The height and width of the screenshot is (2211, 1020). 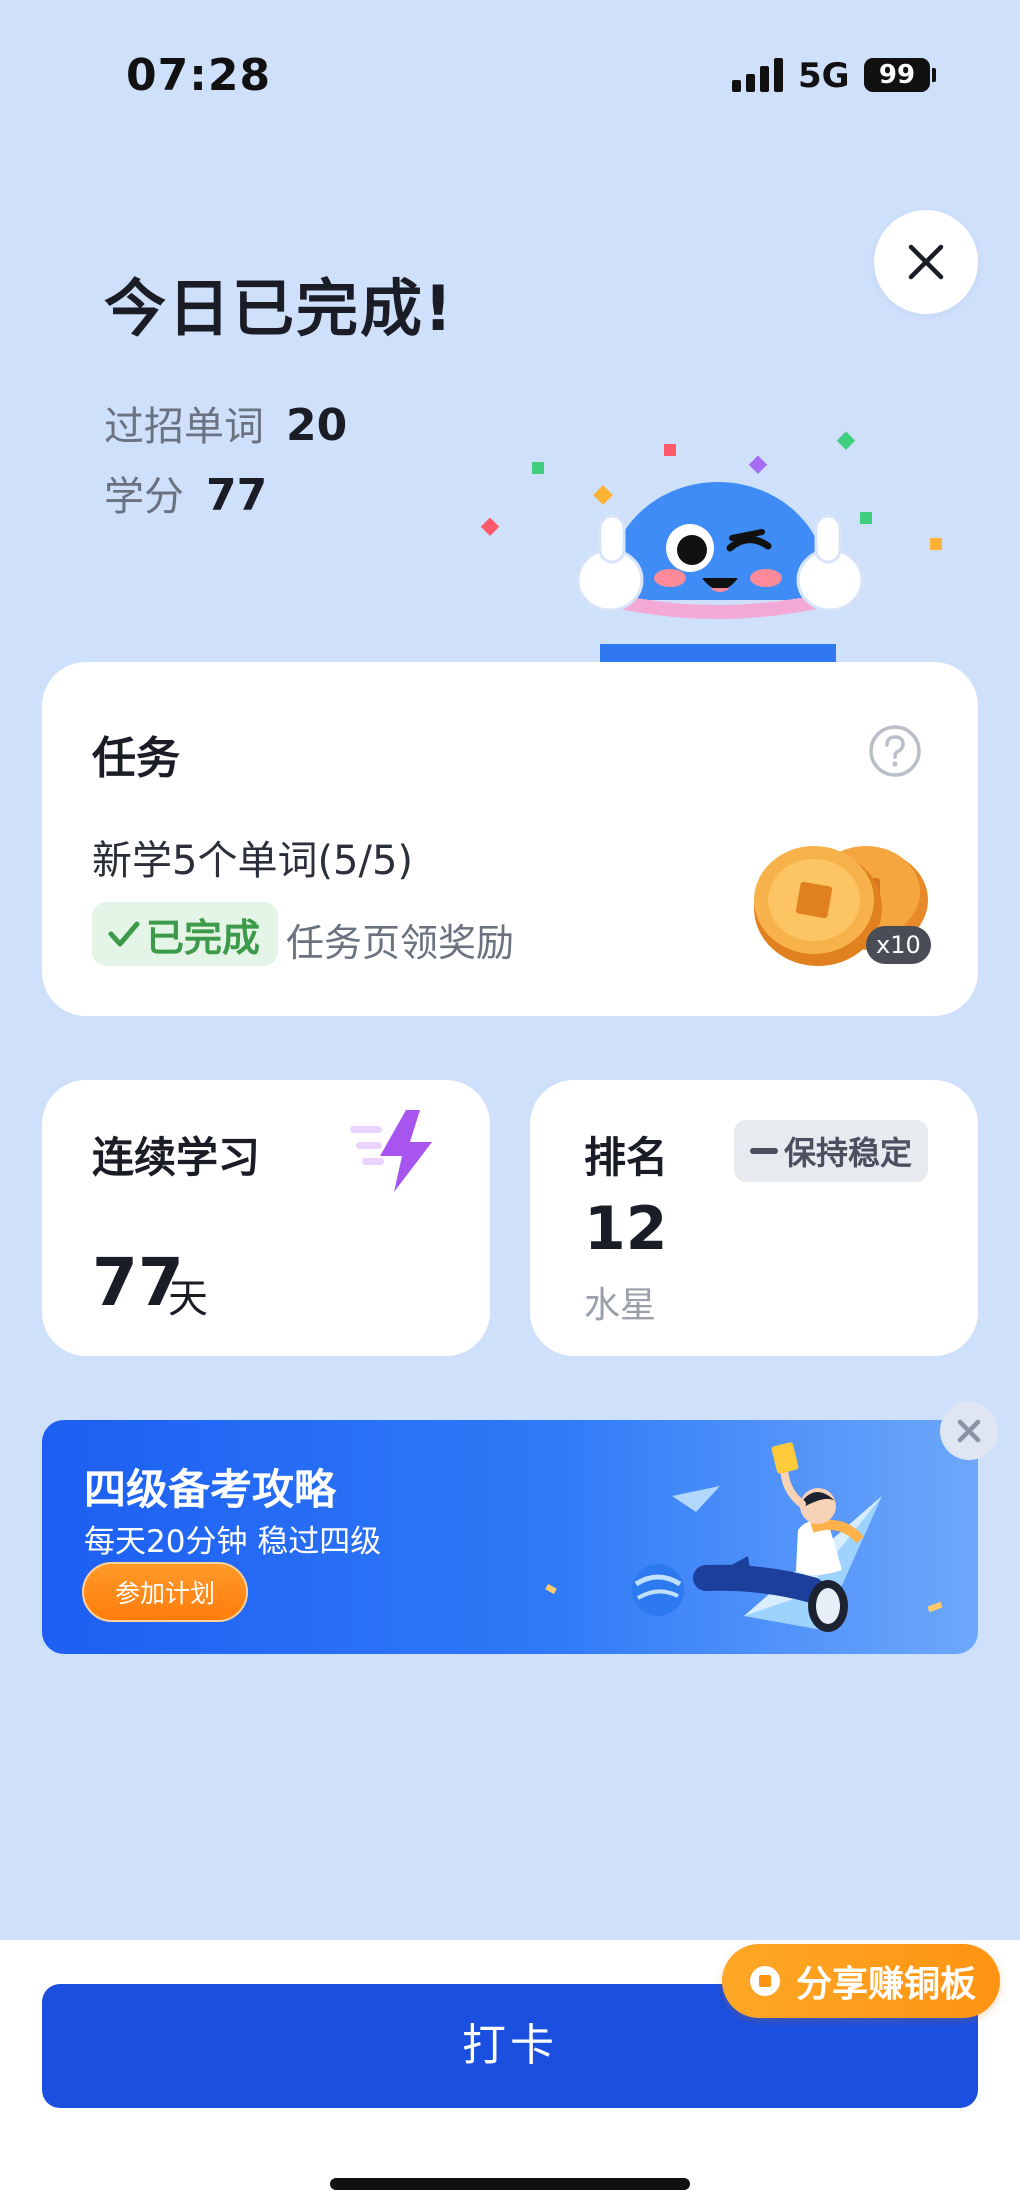 I want to click on page-title: 今日已完成!, so click(x=279, y=308).